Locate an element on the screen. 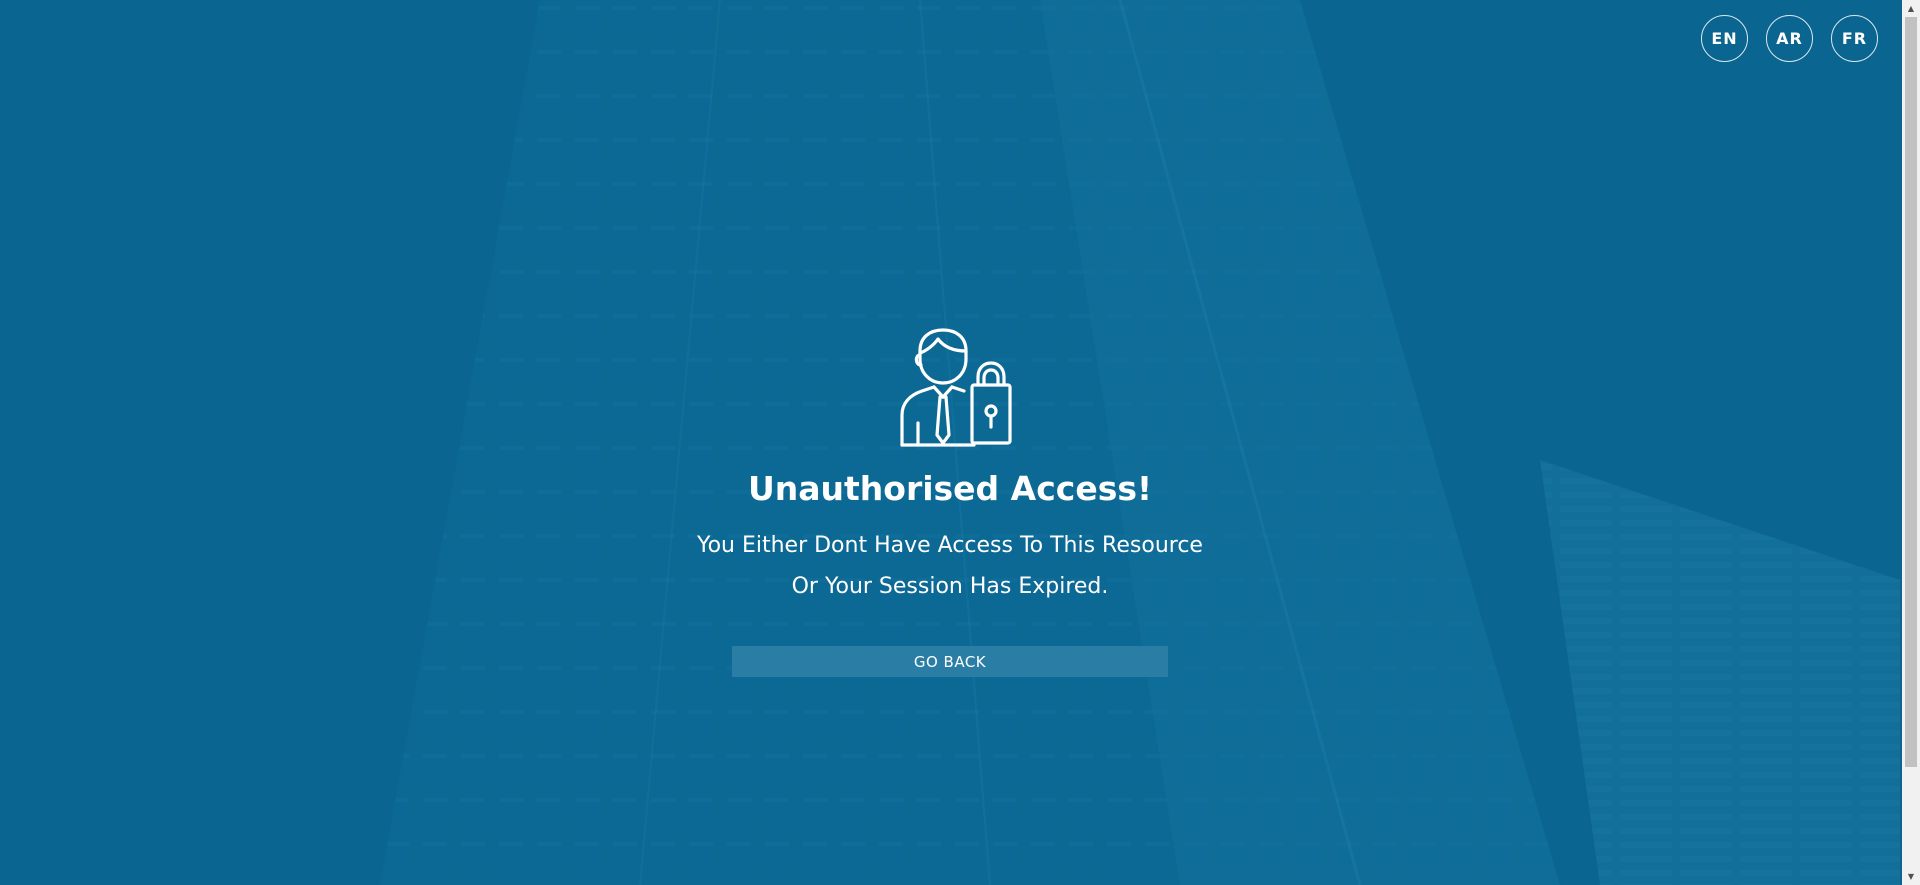 The height and width of the screenshot is (885, 1920). error-message-line-2: Or Your Session Has Expired. is located at coordinates (950, 586).